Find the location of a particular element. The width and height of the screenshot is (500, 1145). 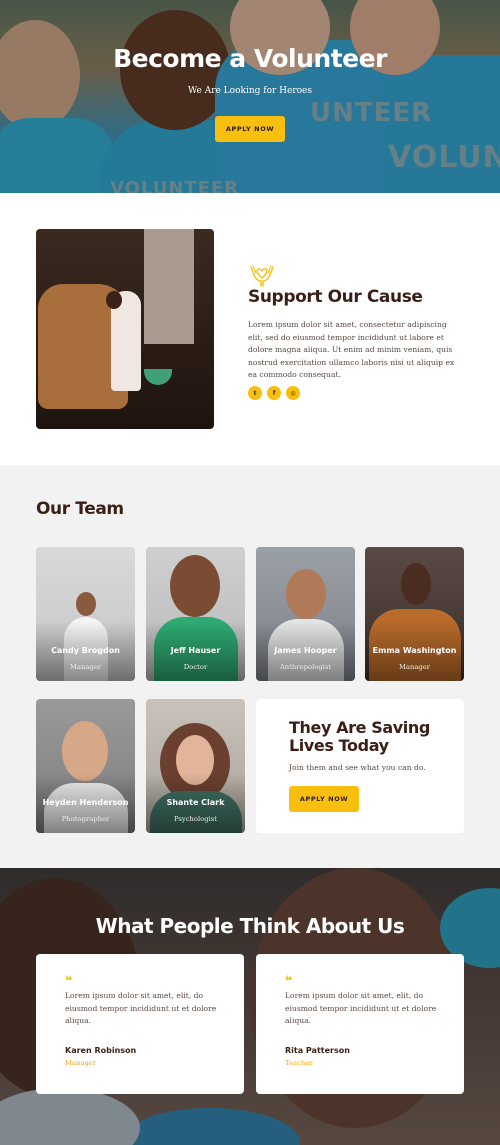

testimonial-role: Teacher is located at coordinates (299, 1063).